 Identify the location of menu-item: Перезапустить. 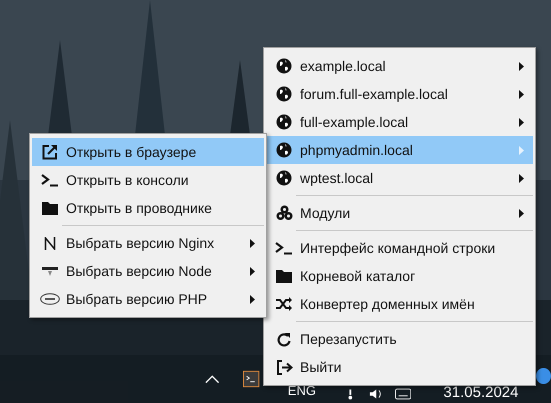
(399, 339).